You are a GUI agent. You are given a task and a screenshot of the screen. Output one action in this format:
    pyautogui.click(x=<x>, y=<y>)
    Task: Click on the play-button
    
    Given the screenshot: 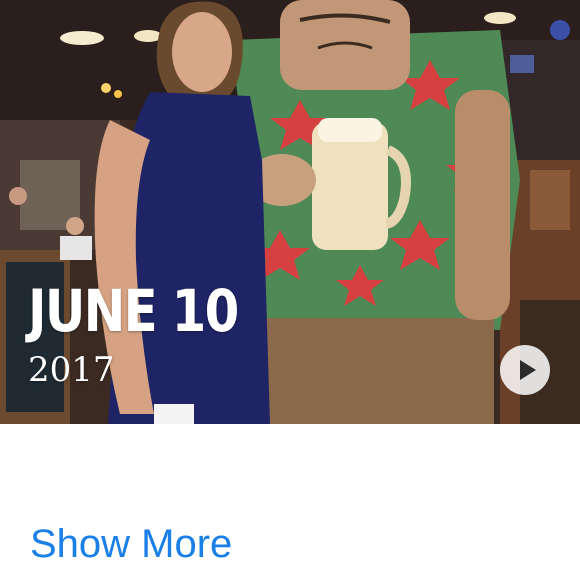 What is the action you would take?
    pyautogui.click(x=525, y=370)
    